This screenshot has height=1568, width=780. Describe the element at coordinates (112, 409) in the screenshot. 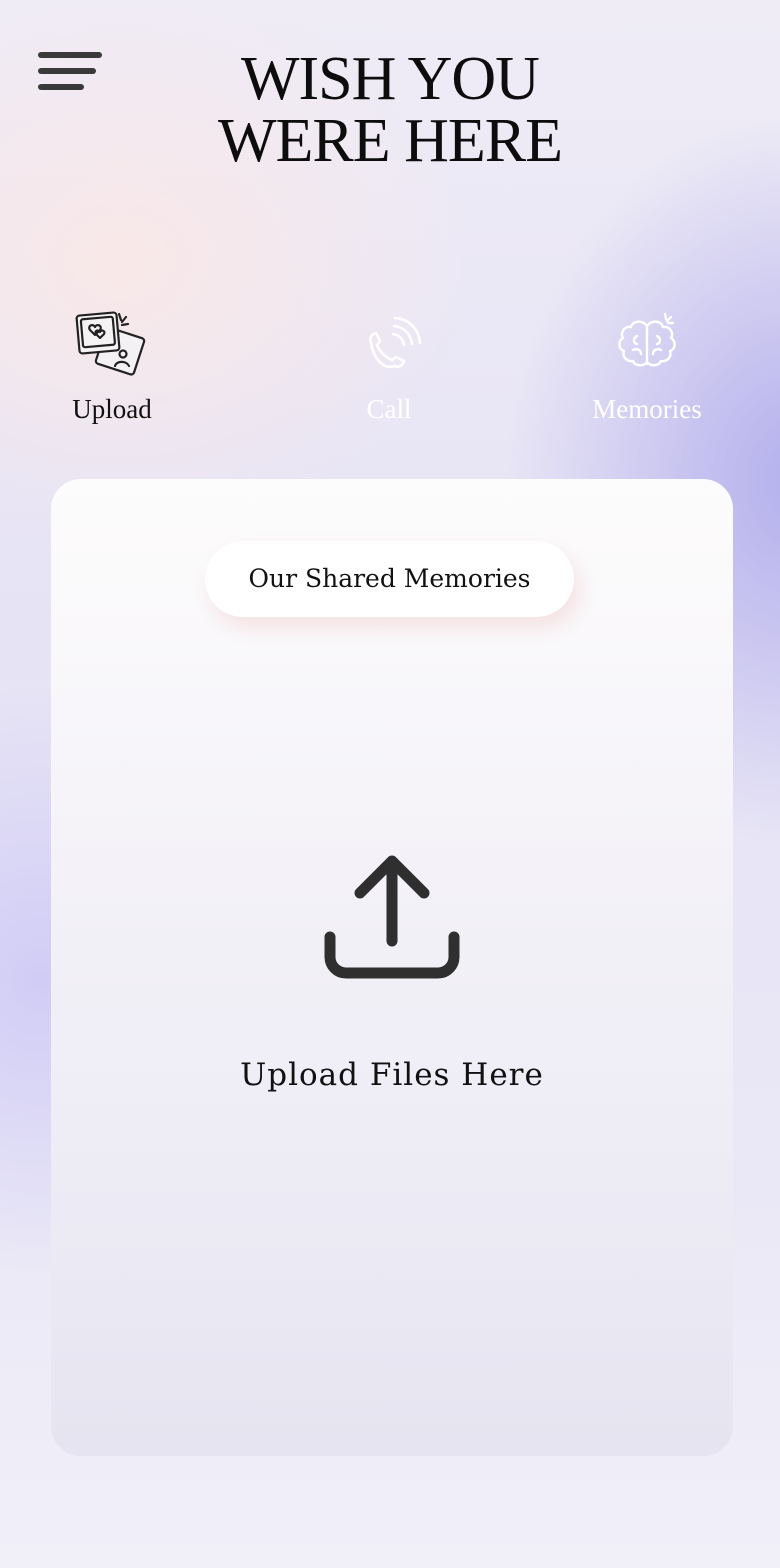

I see `tab-label-upload: Upload` at that location.